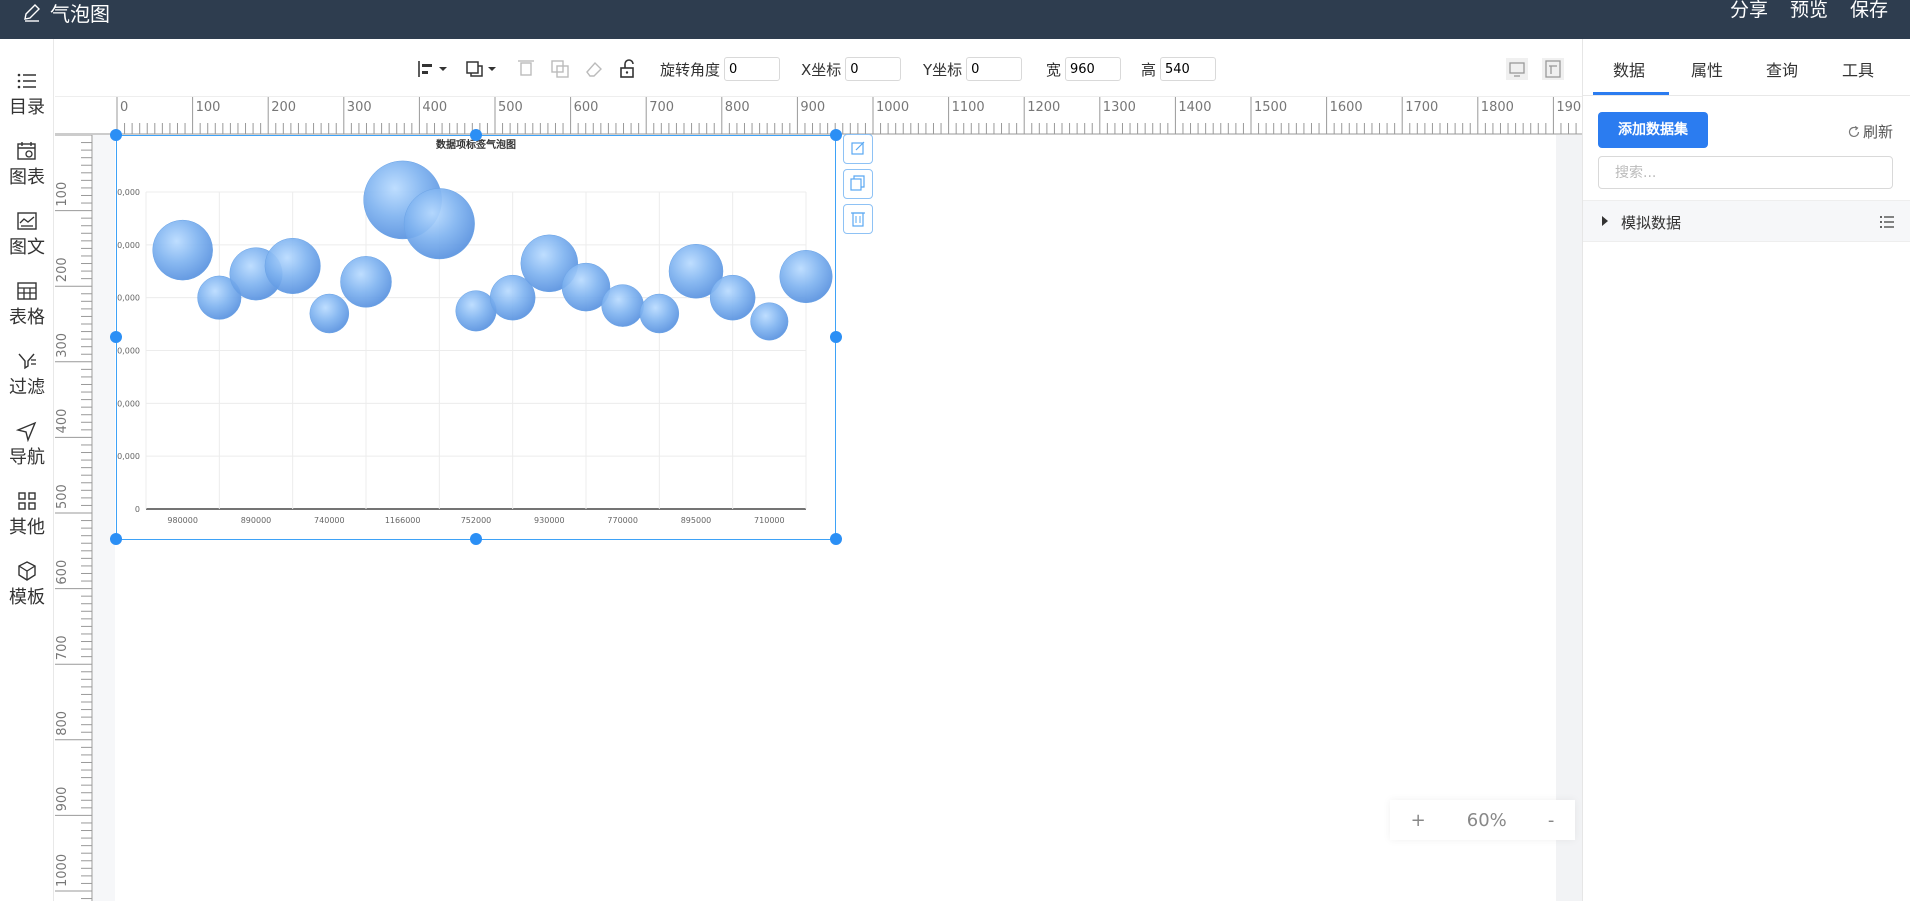 The width and height of the screenshot is (1910, 901). I want to click on ruler-label: 100, so click(62, 194).